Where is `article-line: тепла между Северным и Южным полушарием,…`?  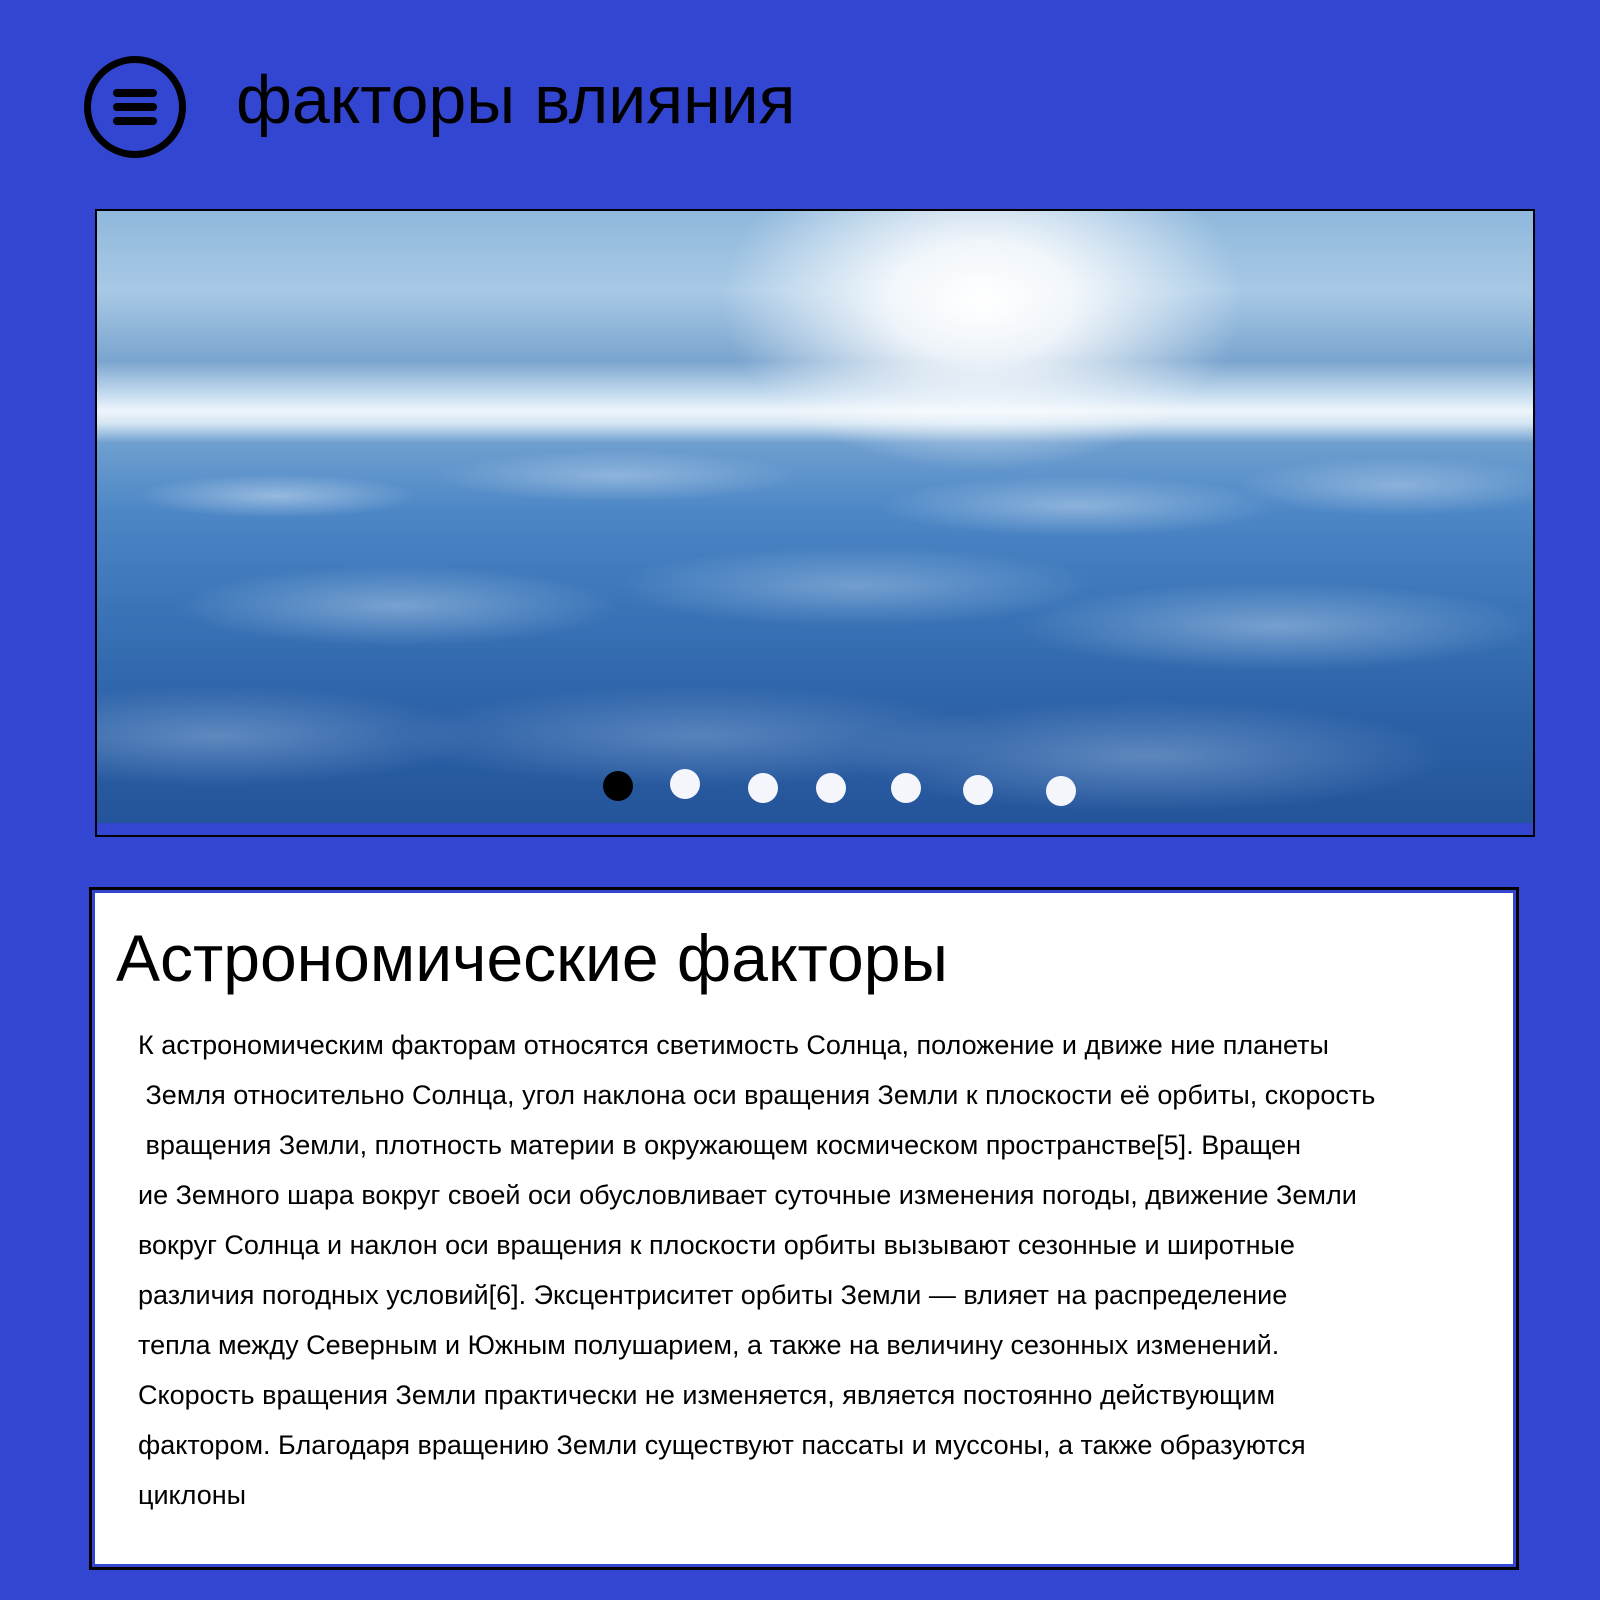
article-line: тепла между Северным и Южным полушарием,… is located at coordinates (709, 1345).